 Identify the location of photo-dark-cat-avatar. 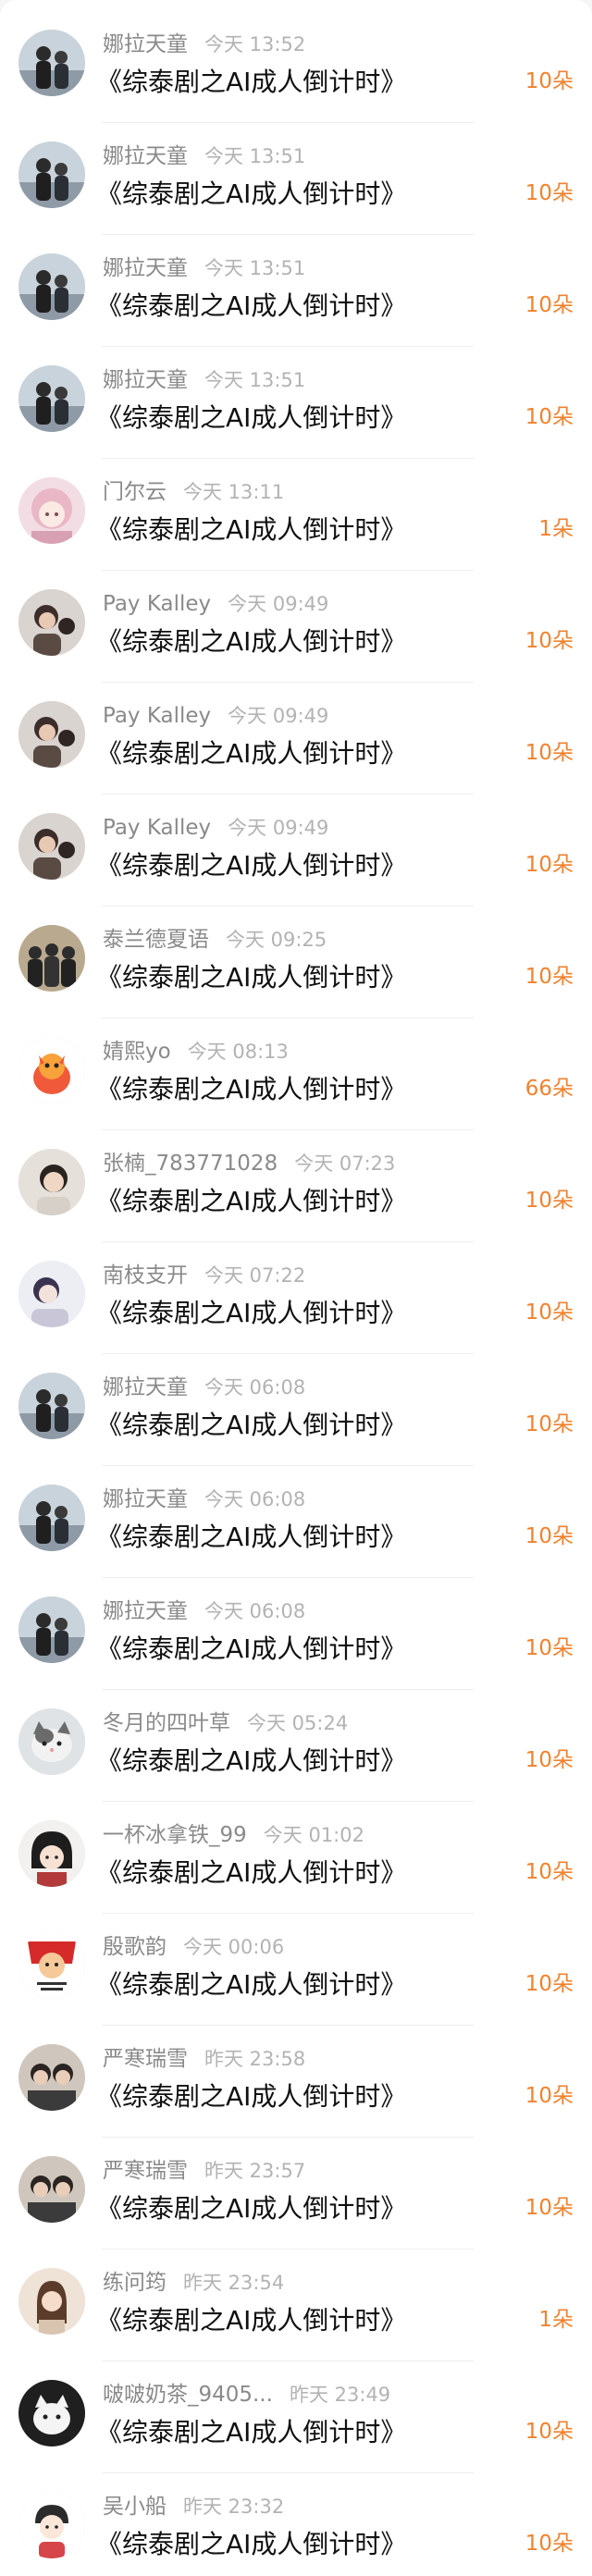
(52, 2413).